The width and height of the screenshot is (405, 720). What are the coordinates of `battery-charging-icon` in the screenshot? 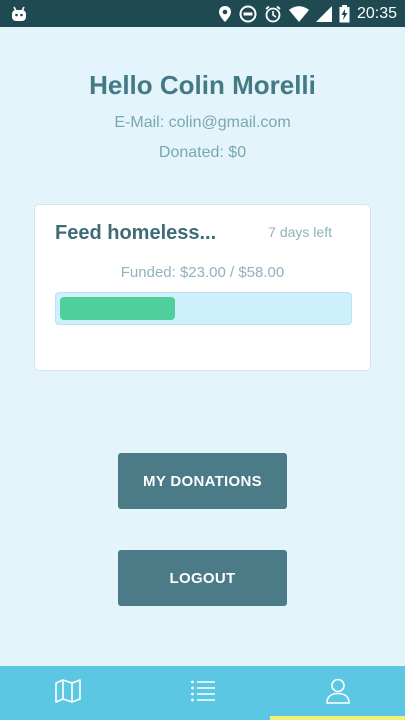 It's located at (344, 13).